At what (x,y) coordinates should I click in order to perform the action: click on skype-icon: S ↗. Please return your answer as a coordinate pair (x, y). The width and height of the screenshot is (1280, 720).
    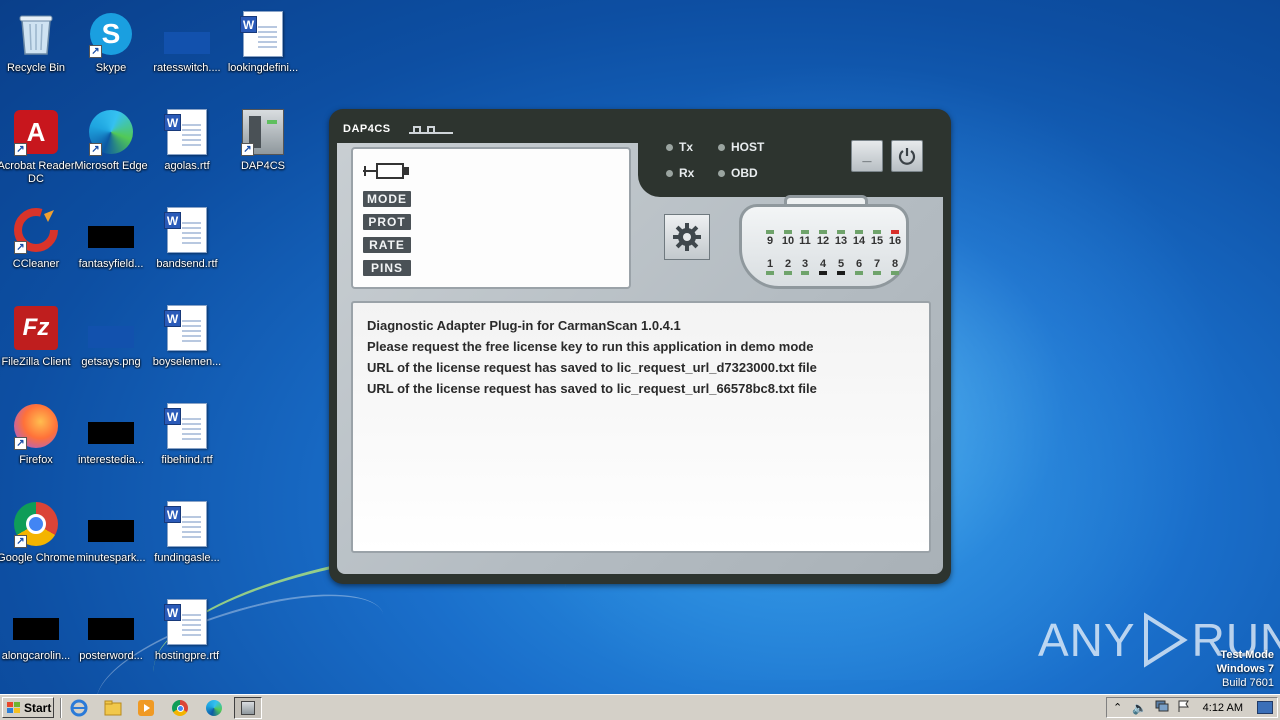
    Looking at the image, I should click on (111, 34).